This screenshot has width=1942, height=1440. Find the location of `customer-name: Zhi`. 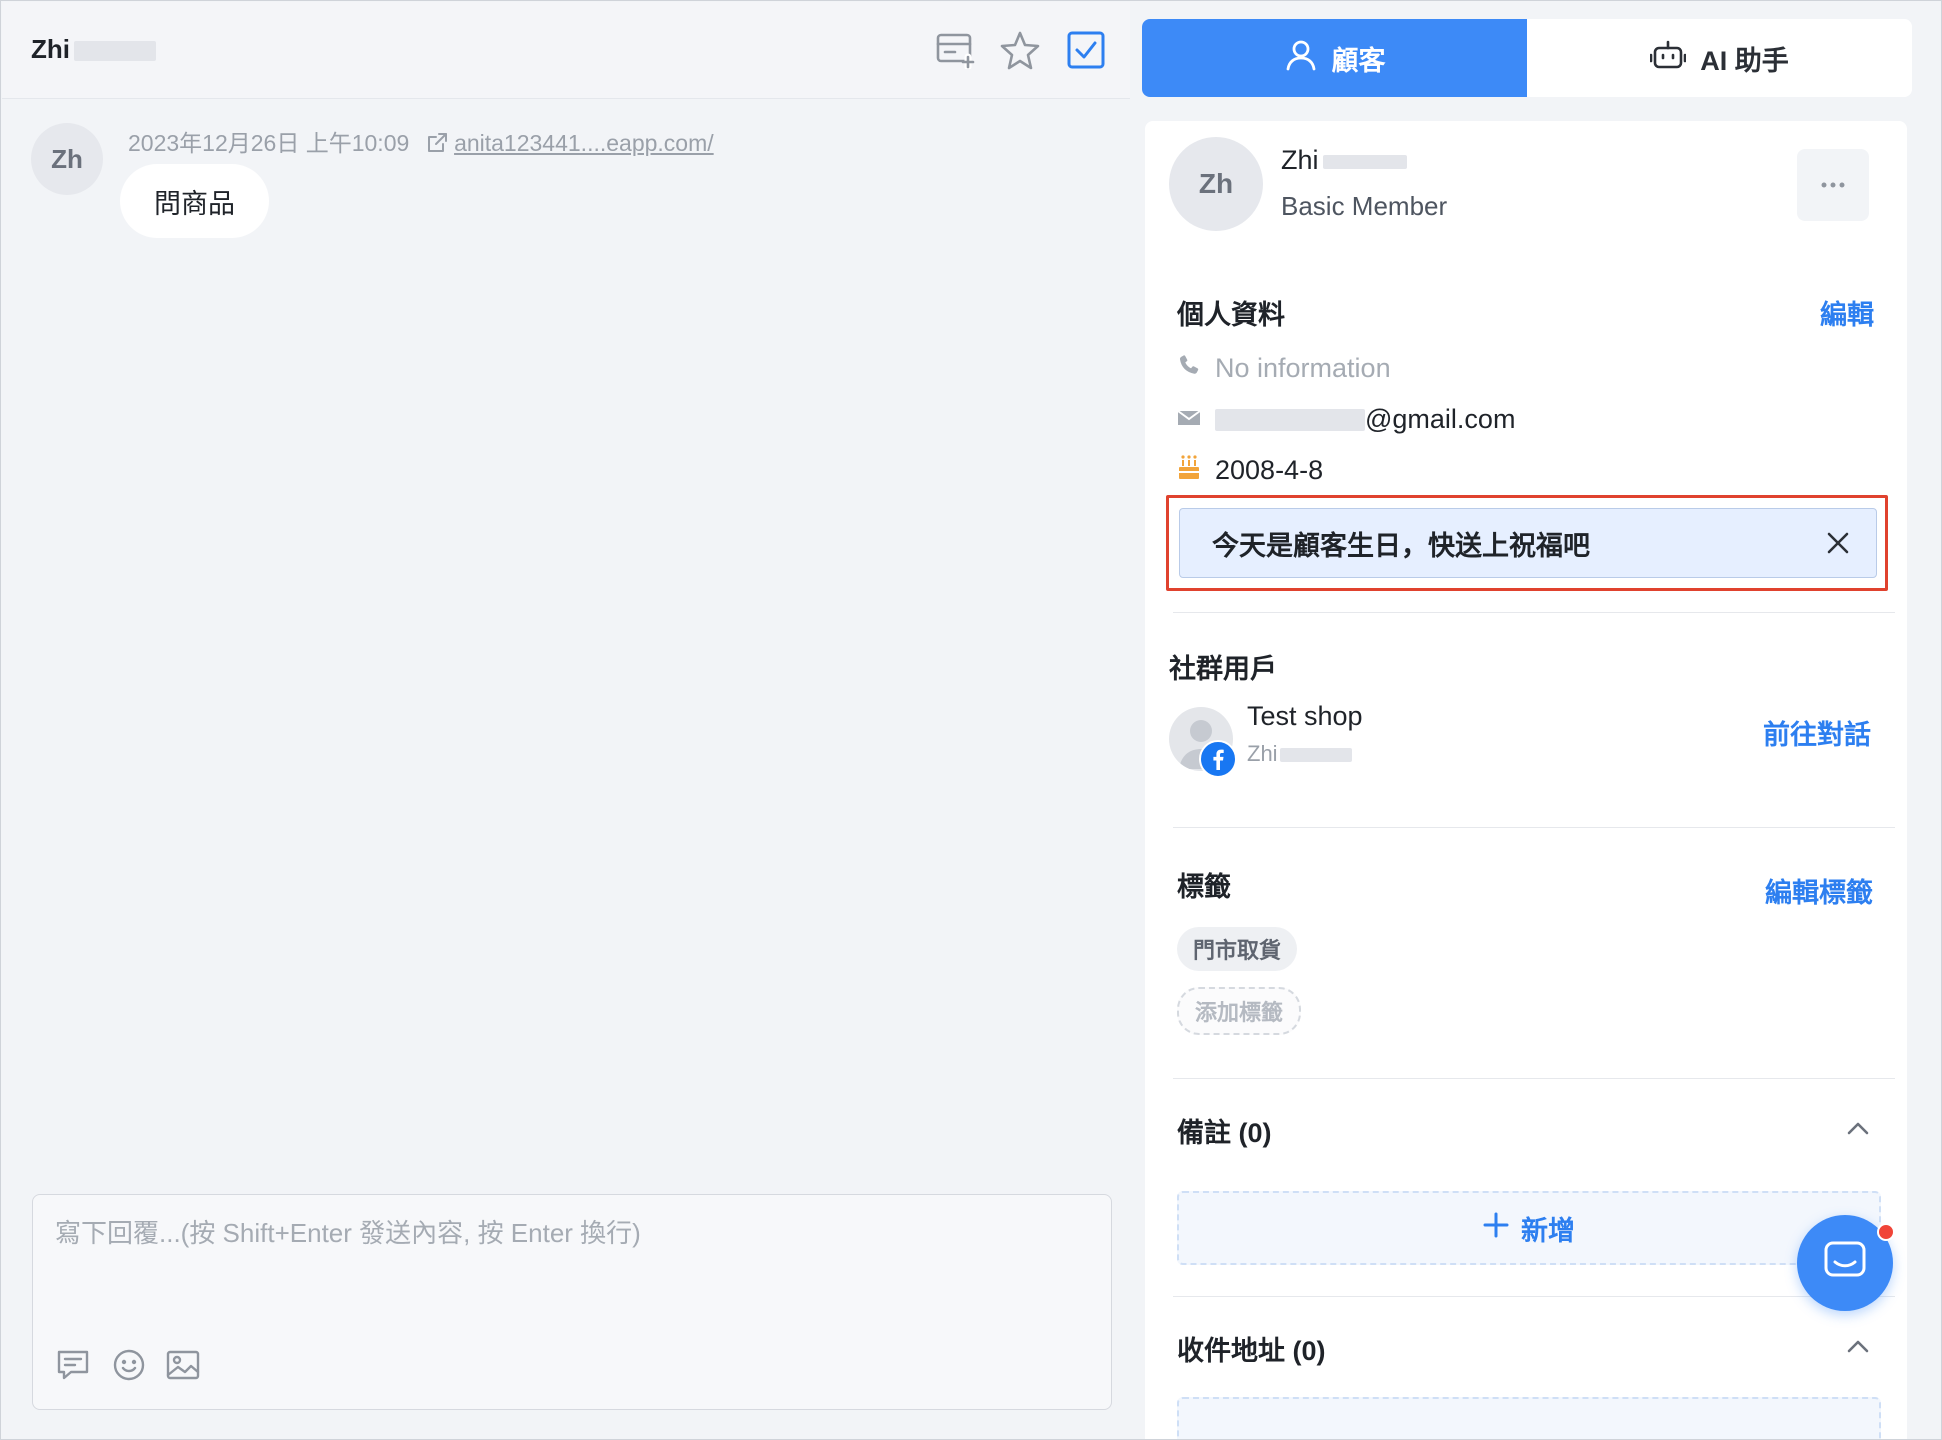

customer-name: Zhi is located at coordinates (1300, 160).